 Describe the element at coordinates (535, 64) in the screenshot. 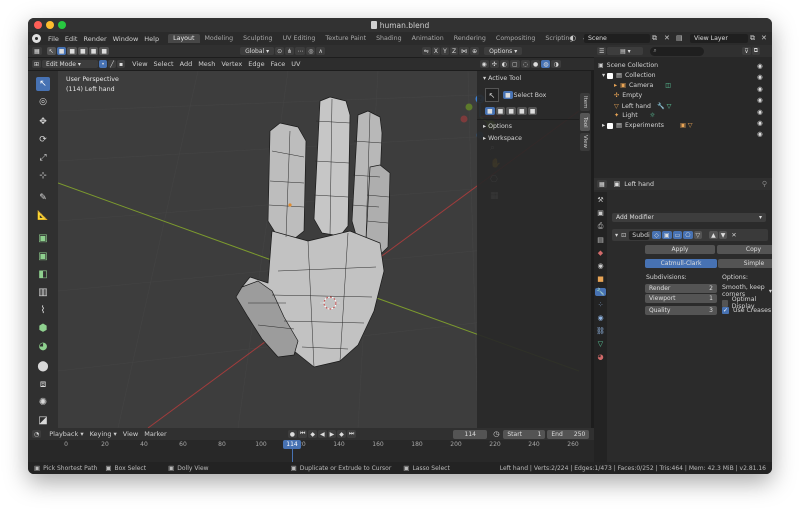

I see `shading-solid-icon: ●` at that location.